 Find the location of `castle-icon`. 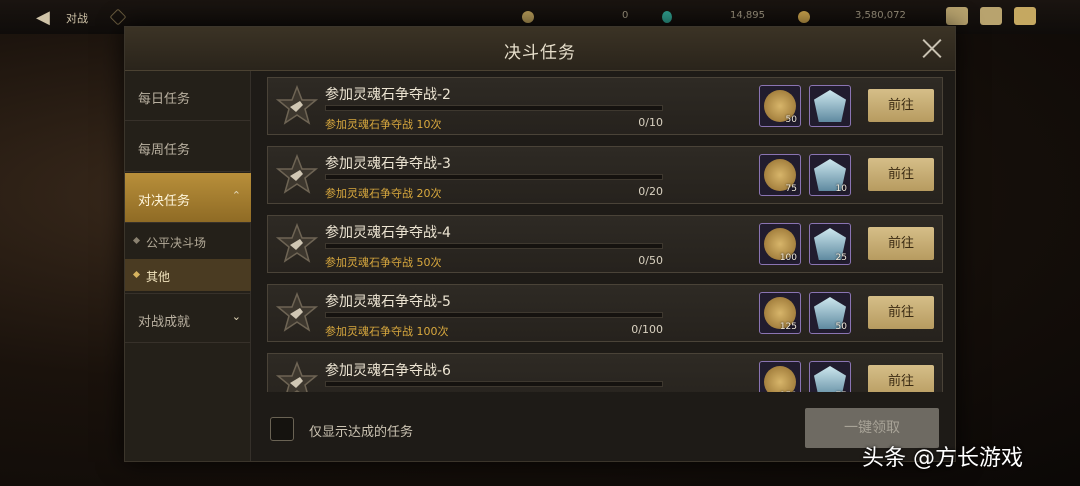

castle-icon is located at coordinates (957, 16).